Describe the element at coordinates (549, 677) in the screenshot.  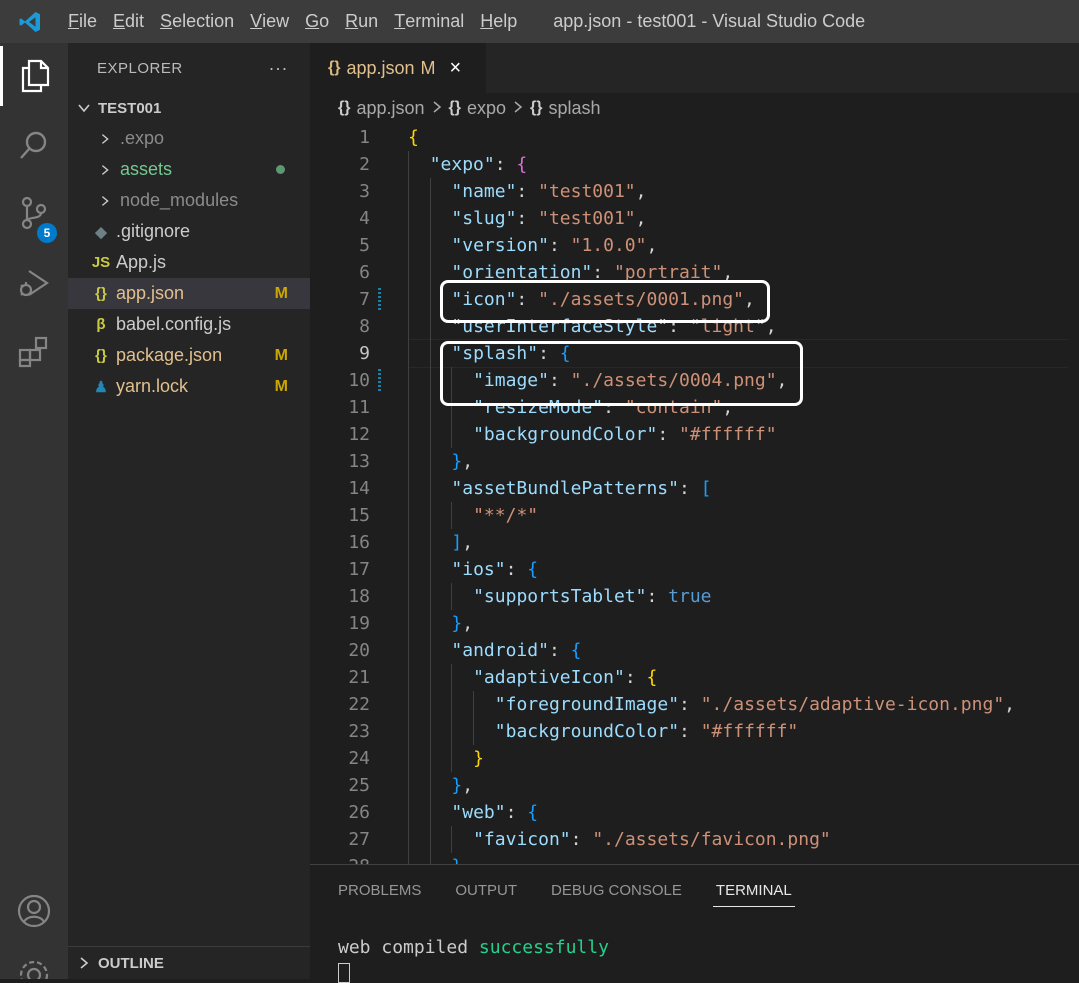
I see `code-token: "adaptiveIcon"` at that location.